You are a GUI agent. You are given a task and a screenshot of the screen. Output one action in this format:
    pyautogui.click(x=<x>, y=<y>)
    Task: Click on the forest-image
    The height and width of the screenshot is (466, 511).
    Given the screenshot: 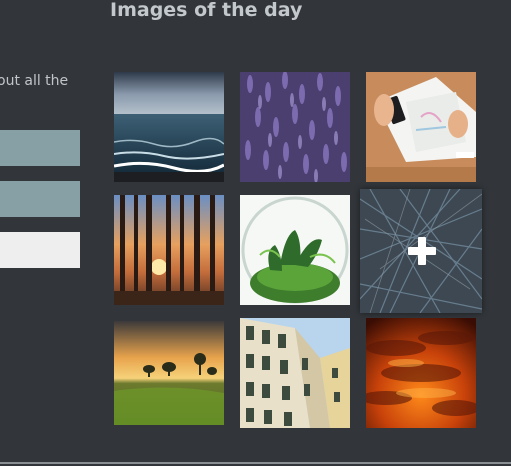 What is the action you would take?
    pyautogui.click(x=169, y=250)
    